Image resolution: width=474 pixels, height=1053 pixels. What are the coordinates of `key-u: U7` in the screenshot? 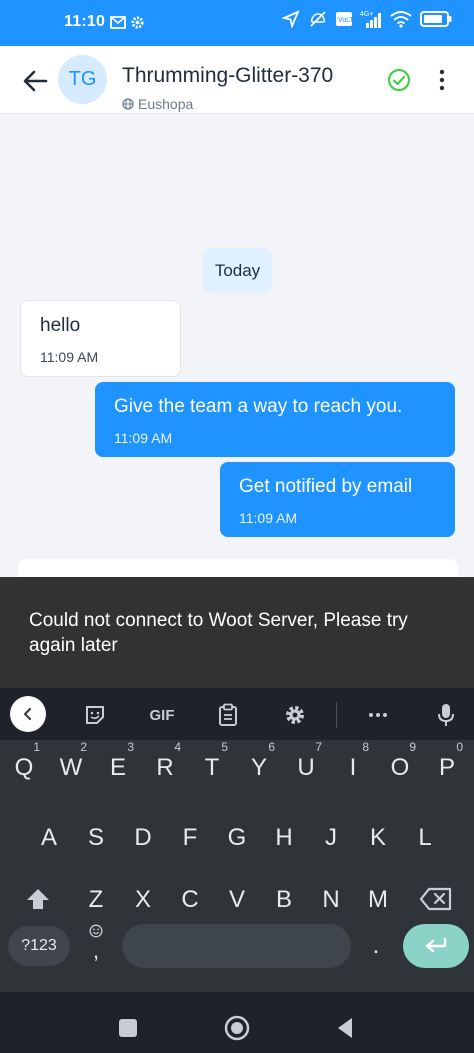 It's located at (306, 765).